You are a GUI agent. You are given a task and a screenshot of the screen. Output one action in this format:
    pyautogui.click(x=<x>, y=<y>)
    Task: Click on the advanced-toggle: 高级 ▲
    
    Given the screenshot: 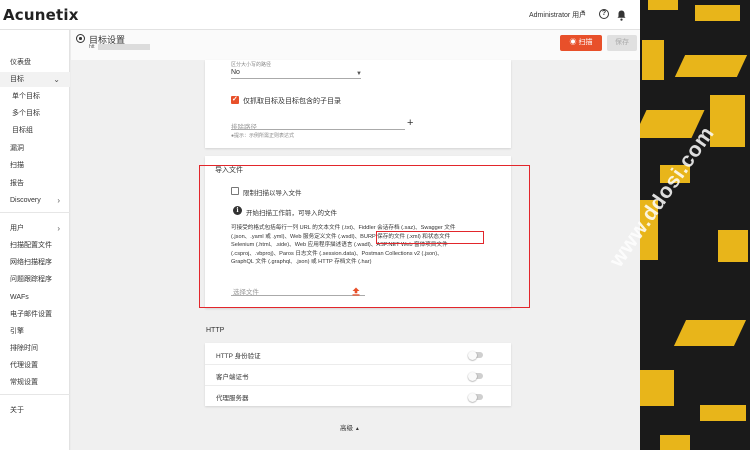 What is the action you would take?
    pyautogui.click(x=350, y=427)
    